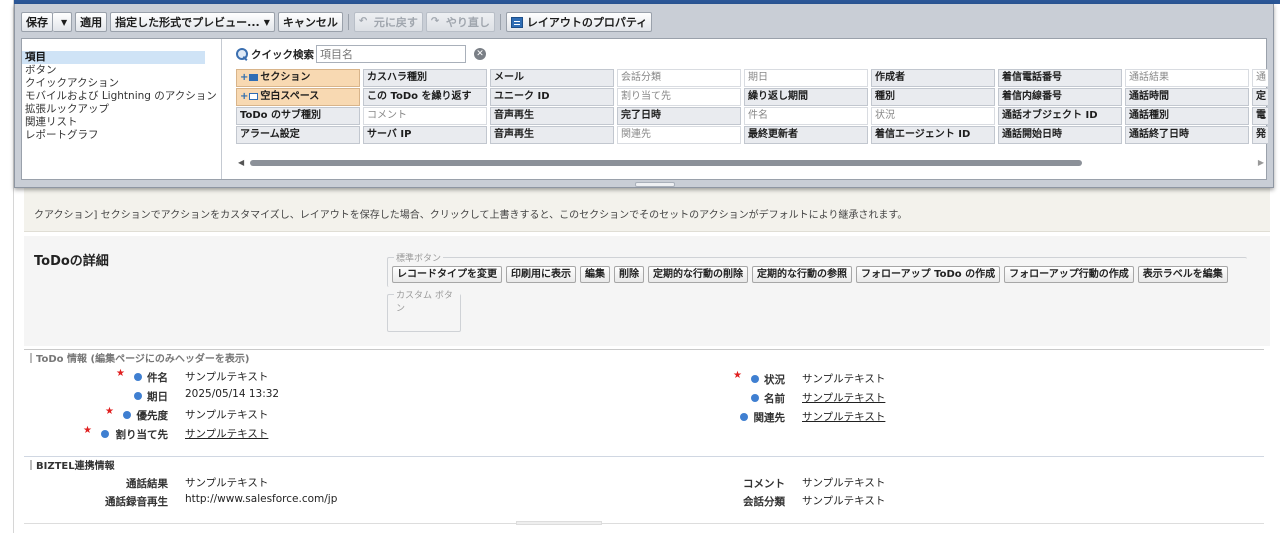  I want to click on palette-field-item: この ToDo を繰り返す, so click(425, 97).